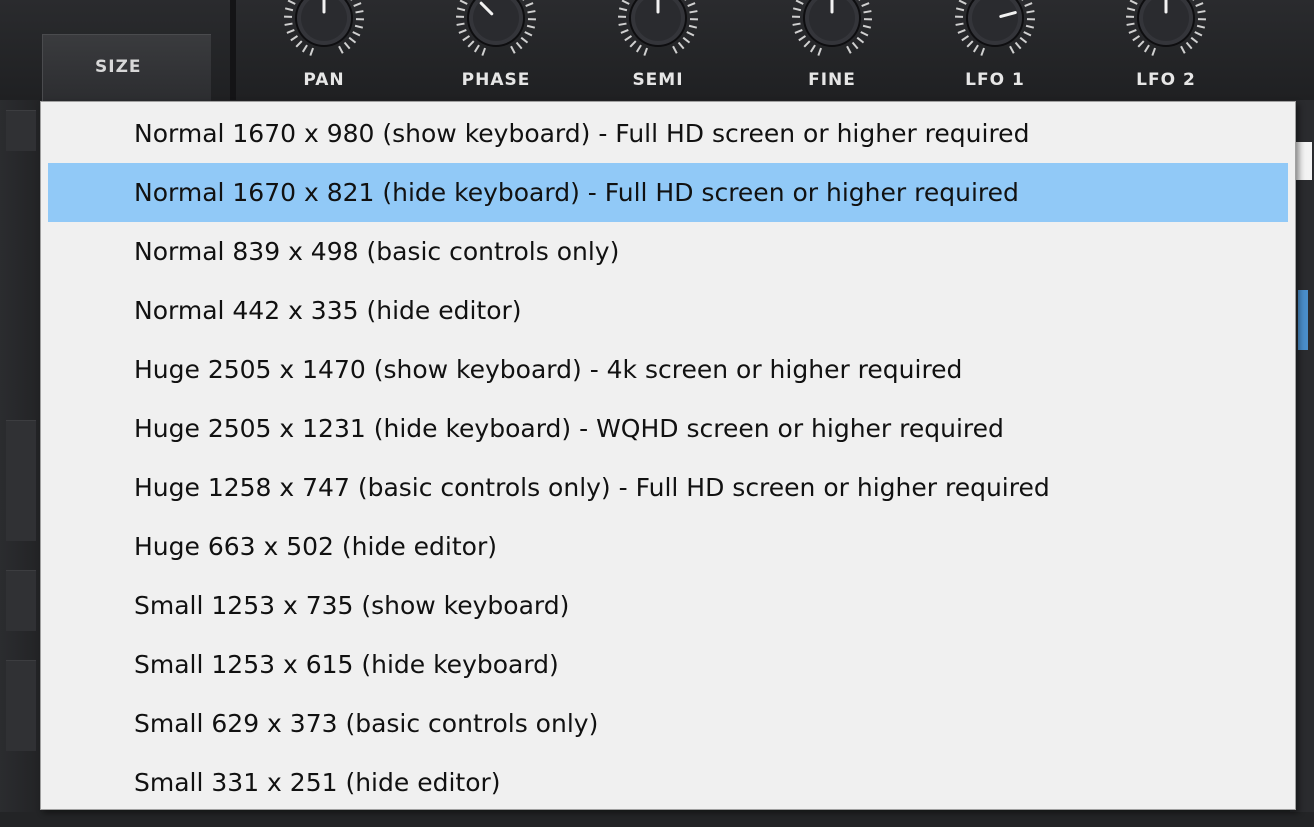  I want to click on knob-label-phase: PHASE, so click(496, 80).